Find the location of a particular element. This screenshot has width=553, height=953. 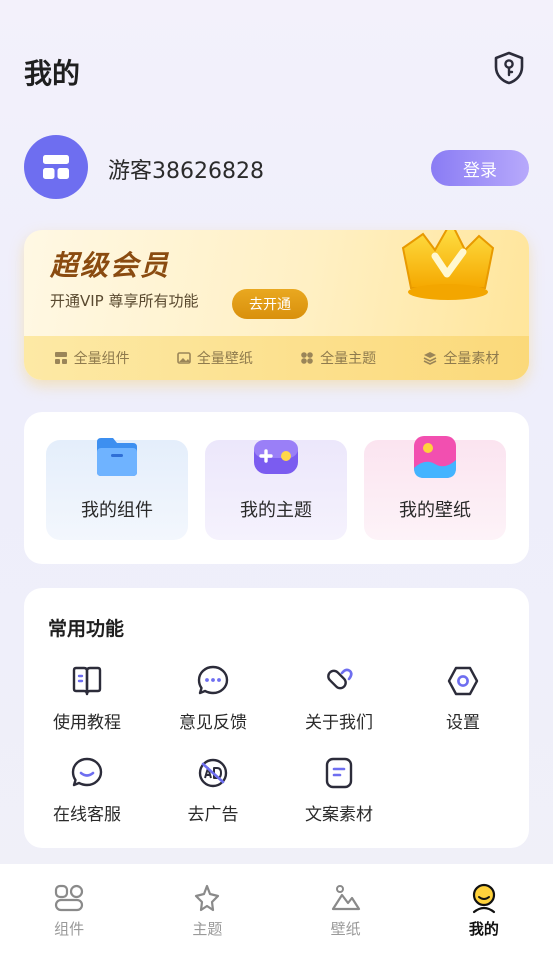

vip-feature-label: 全量壁纸 is located at coordinates (224, 359).